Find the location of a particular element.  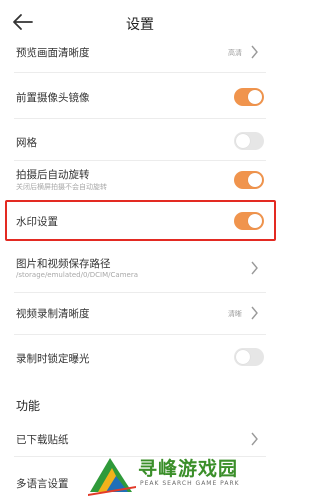

row-label: 多语言设置 is located at coordinates (42, 484).